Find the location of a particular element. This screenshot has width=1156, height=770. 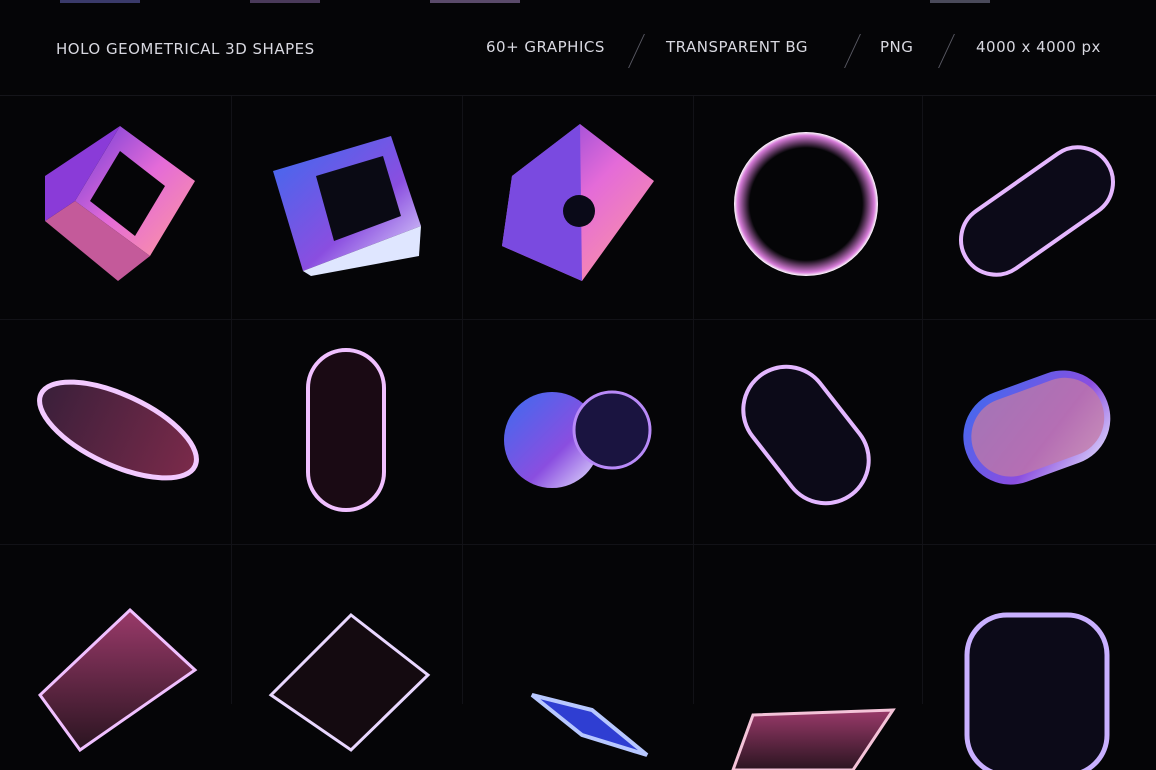

resolution-label: 4000 x 4000 px is located at coordinates (1038, 47).